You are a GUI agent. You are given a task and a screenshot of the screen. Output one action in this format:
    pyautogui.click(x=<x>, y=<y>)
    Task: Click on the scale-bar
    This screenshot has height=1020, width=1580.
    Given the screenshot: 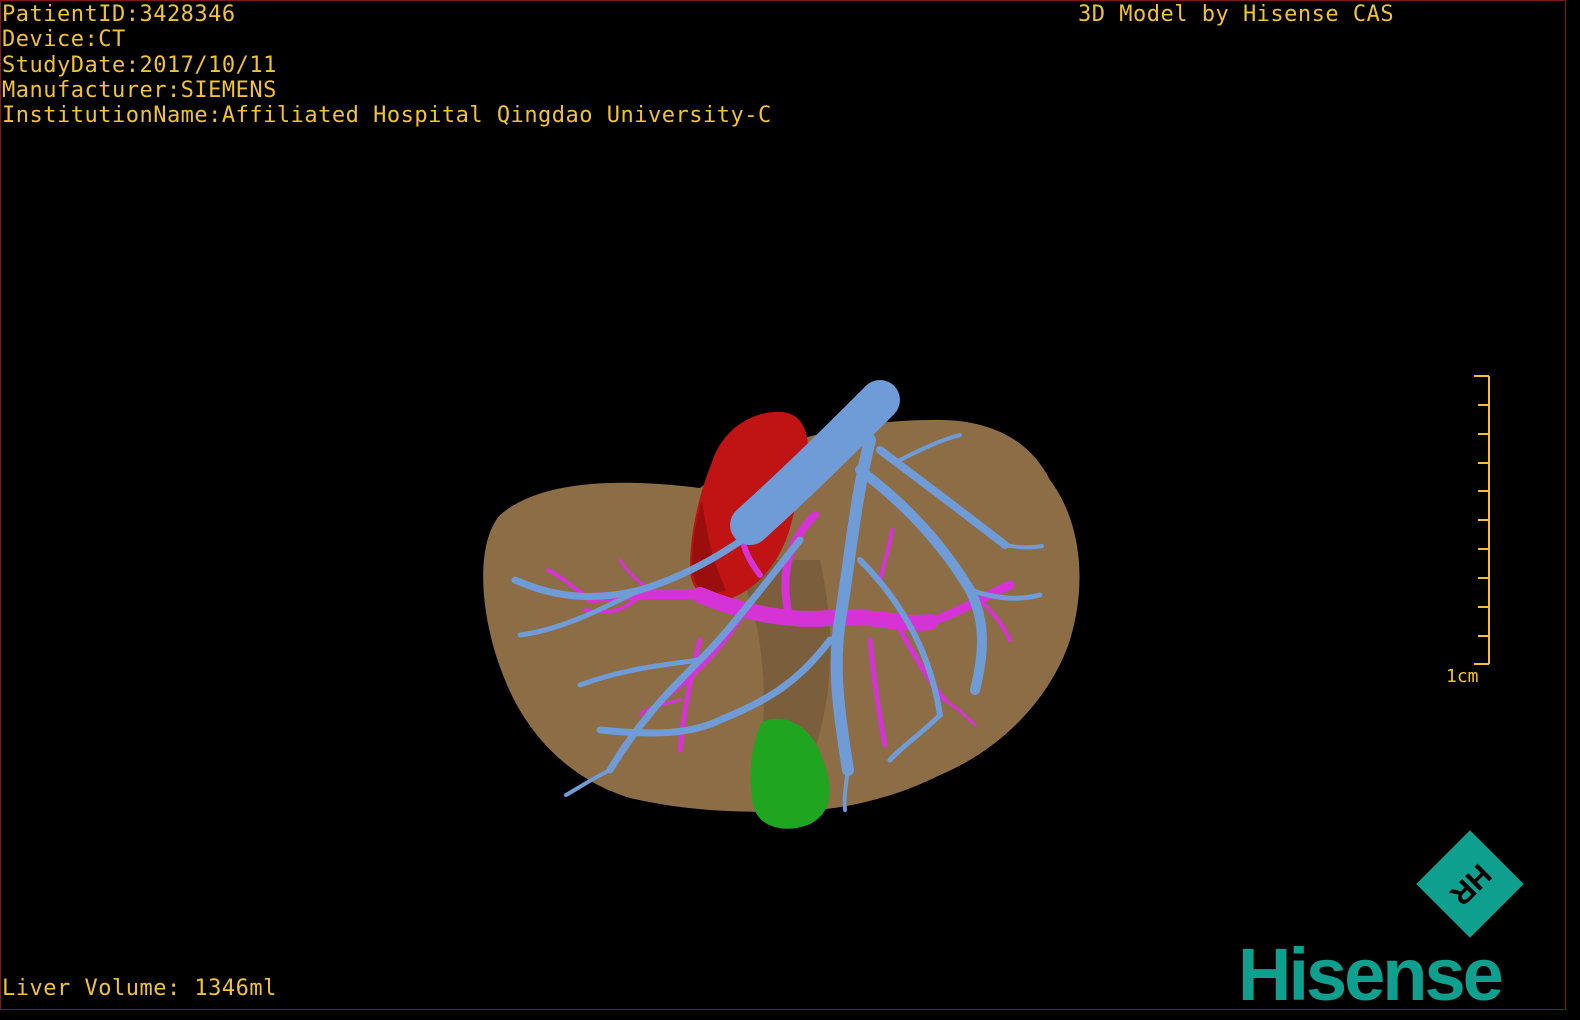 What is the action you would take?
    pyautogui.click(x=1482, y=520)
    